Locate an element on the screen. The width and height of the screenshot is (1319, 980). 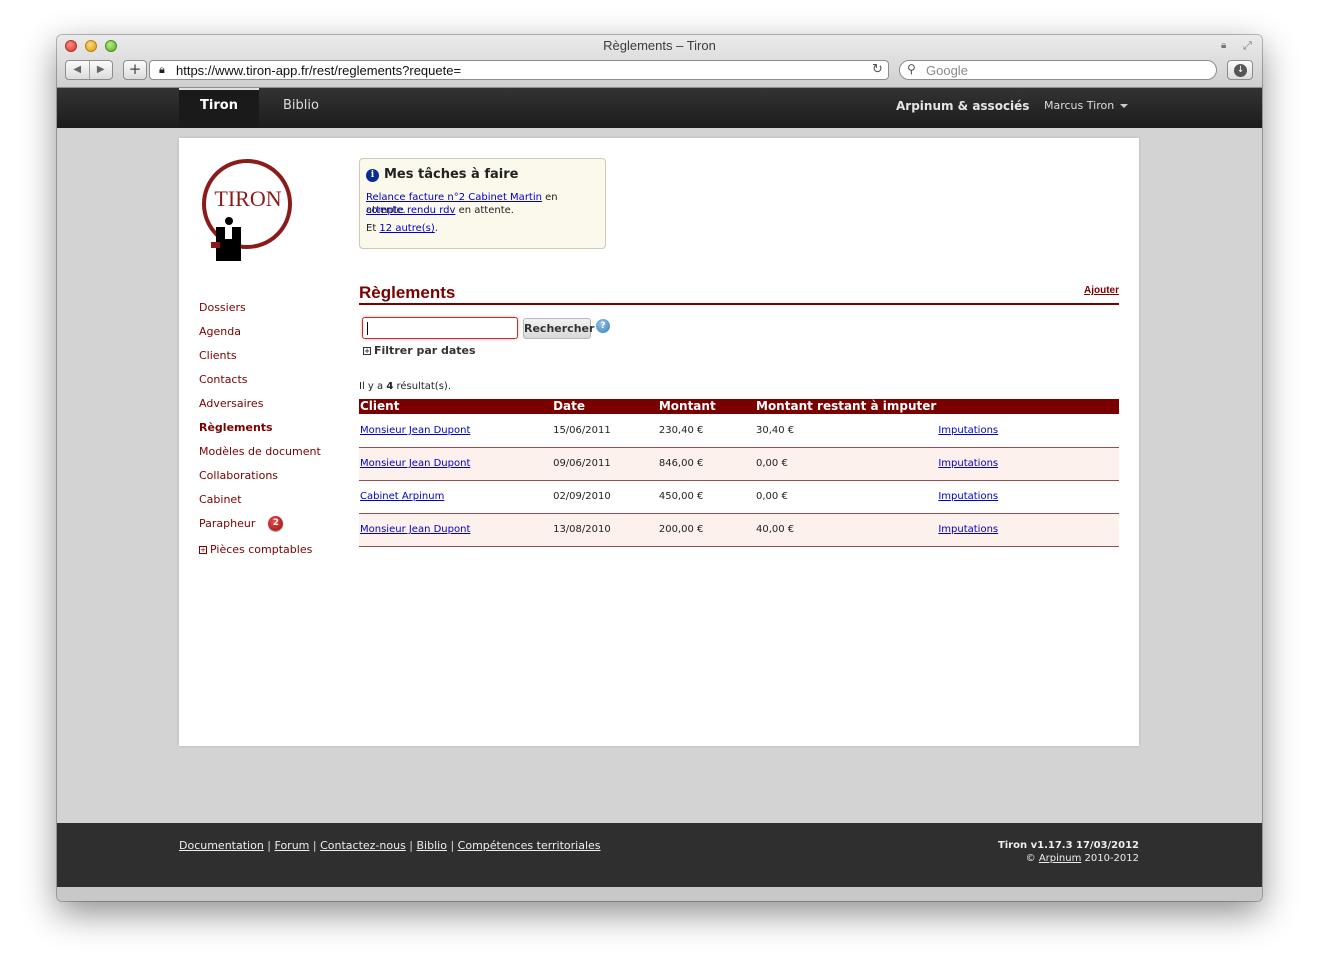
tasks-more-link: 12 autre(s) is located at coordinates (406, 228).